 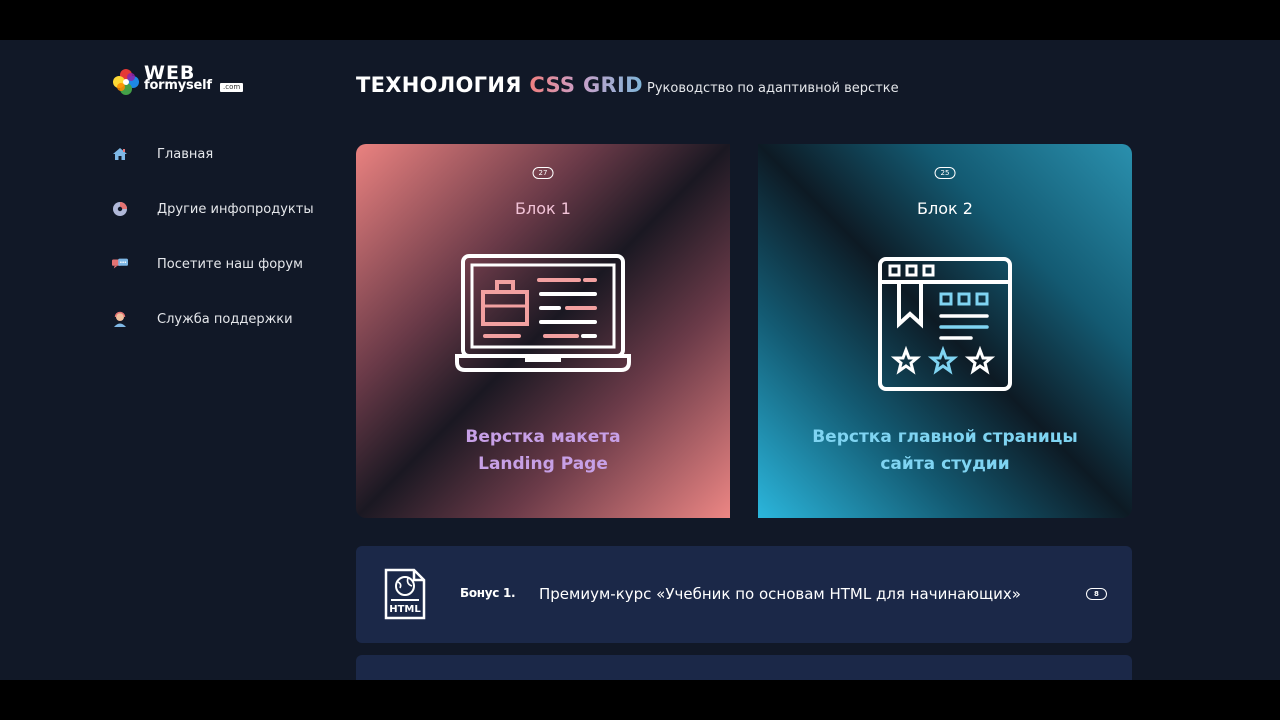 I want to click on sidebar-item-forum: Посетите наш форум, so click(x=222, y=264).